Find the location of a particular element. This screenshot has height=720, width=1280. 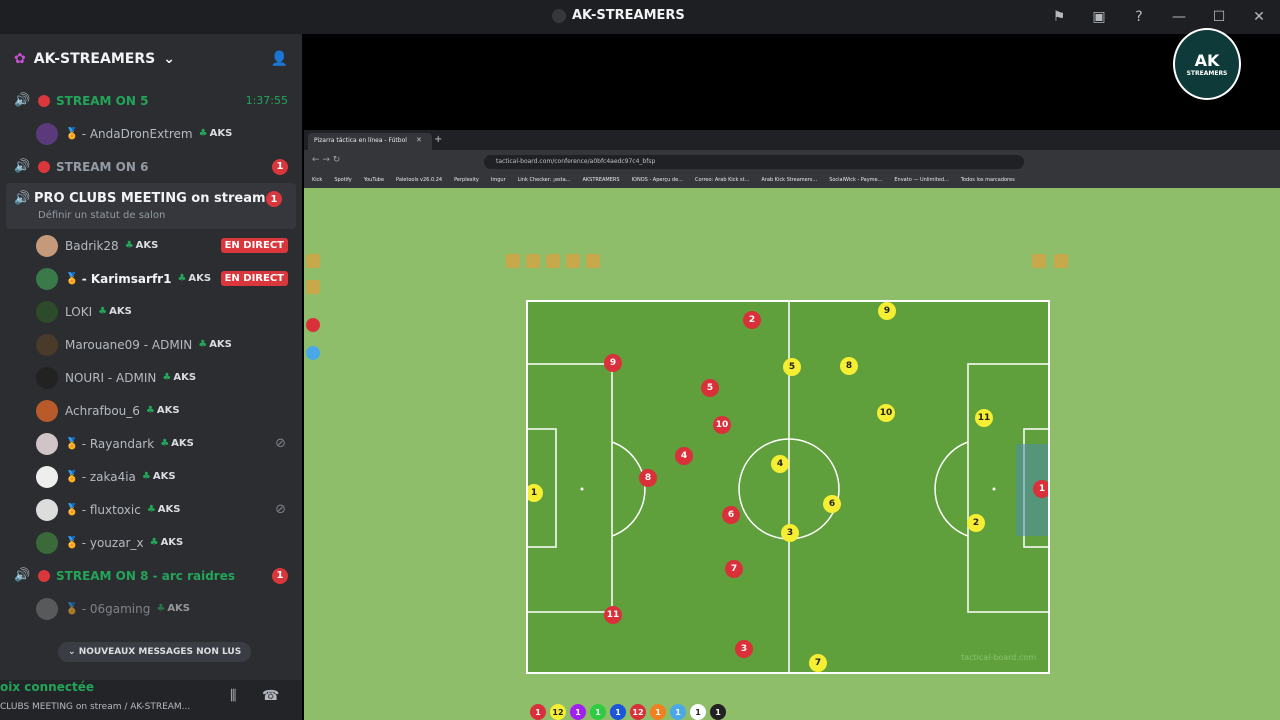

minimize-icon: — is located at coordinates (1179, 17).